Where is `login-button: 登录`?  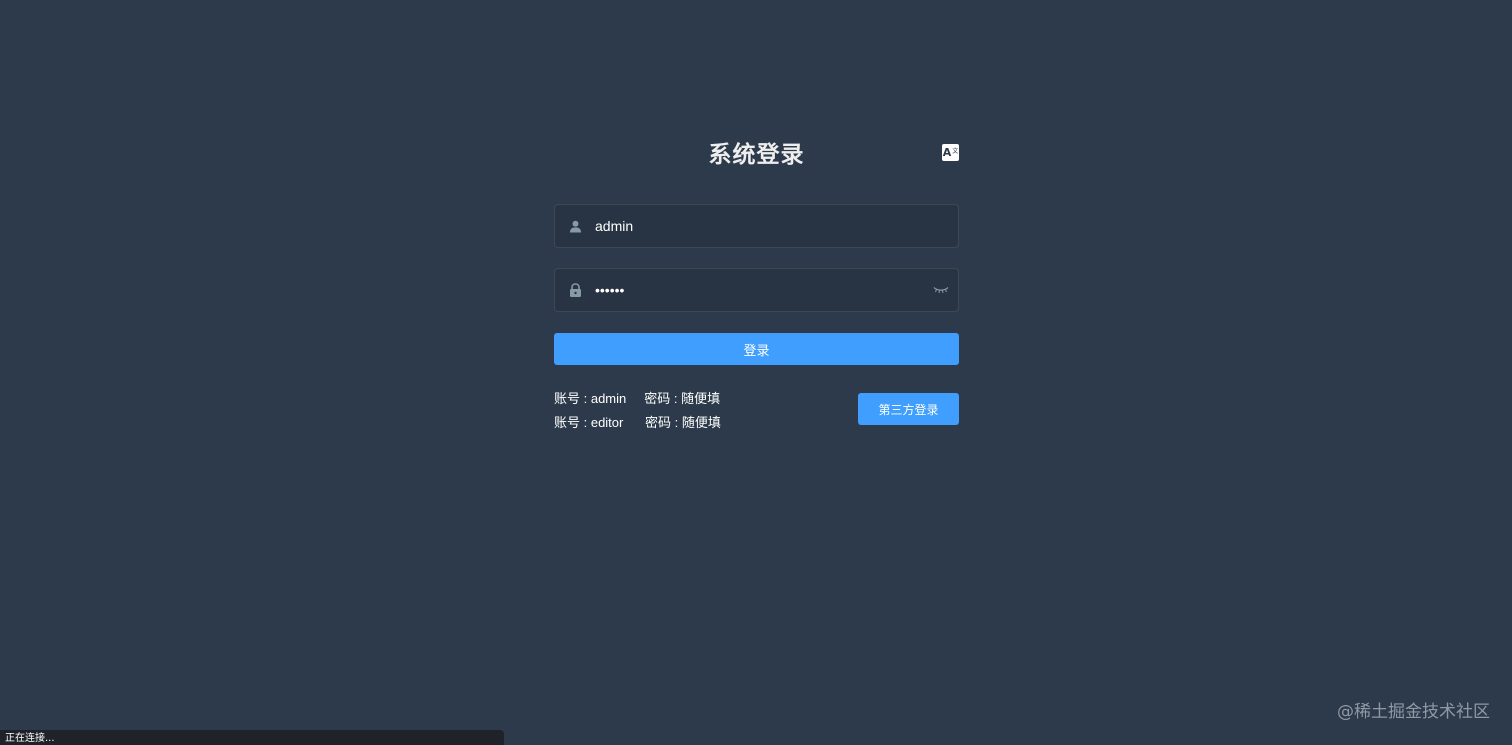
login-button: 登录 is located at coordinates (756, 349).